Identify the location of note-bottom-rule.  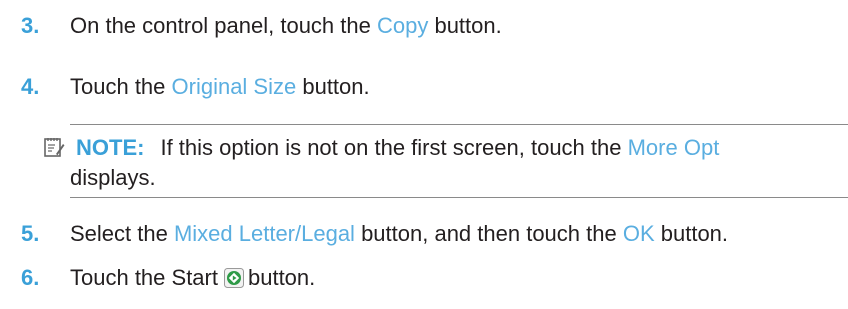
(459, 197).